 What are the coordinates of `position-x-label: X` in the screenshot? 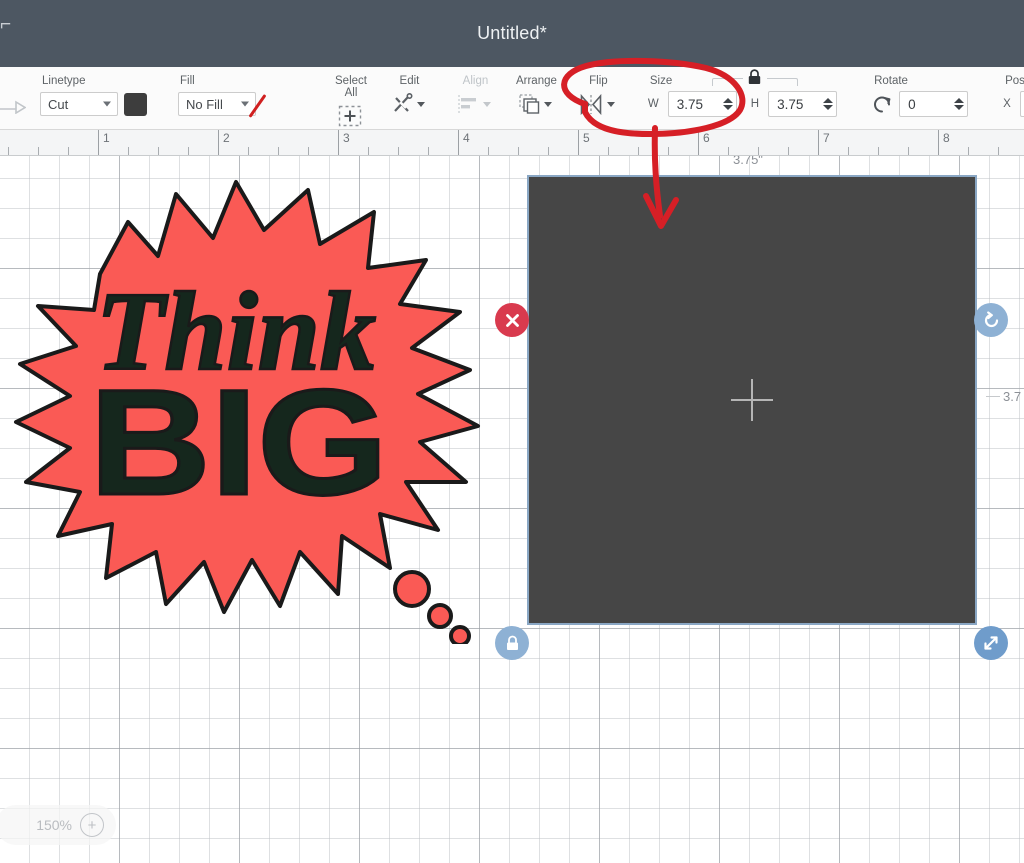 It's located at (1007, 104).